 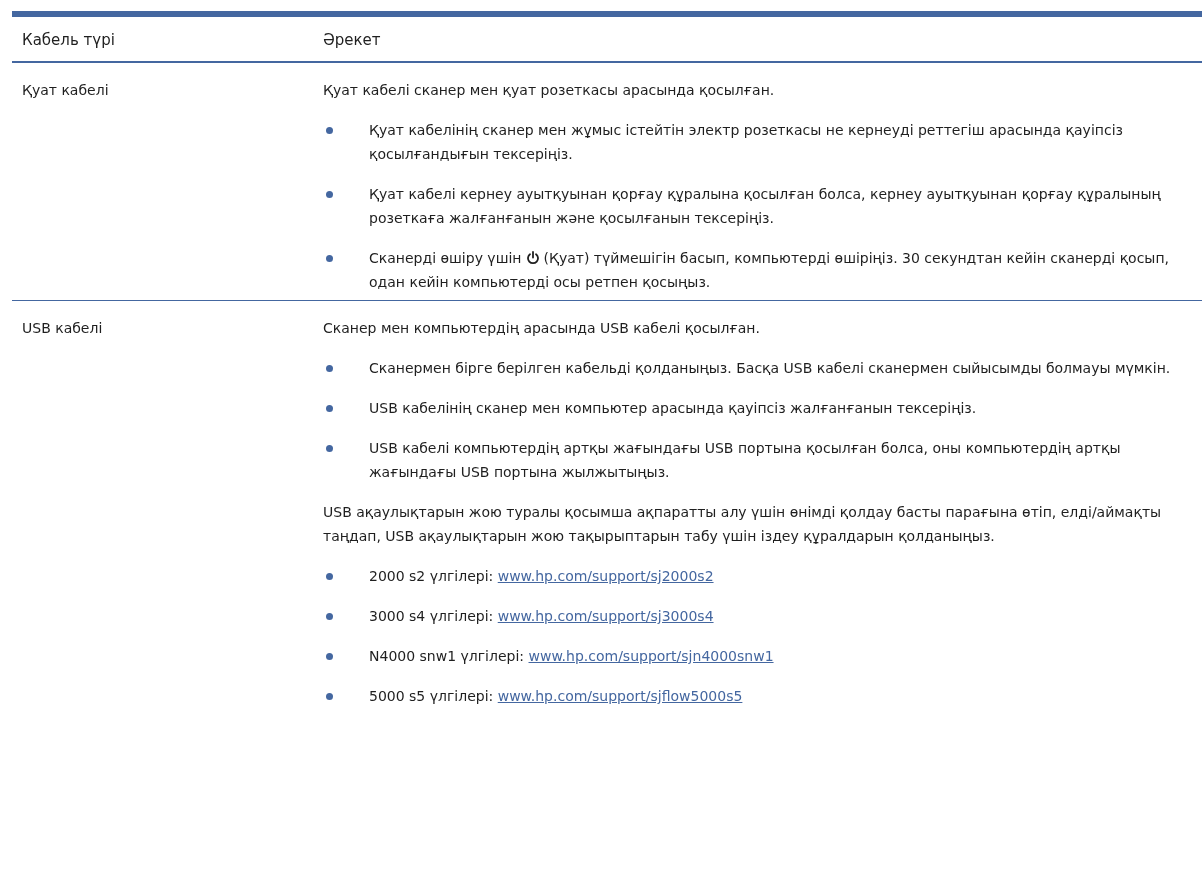 I want to click on paragraph: Қуат кабелі сканер мен қуат розеткасы арасында қосылған., so click(x=549, y=90).